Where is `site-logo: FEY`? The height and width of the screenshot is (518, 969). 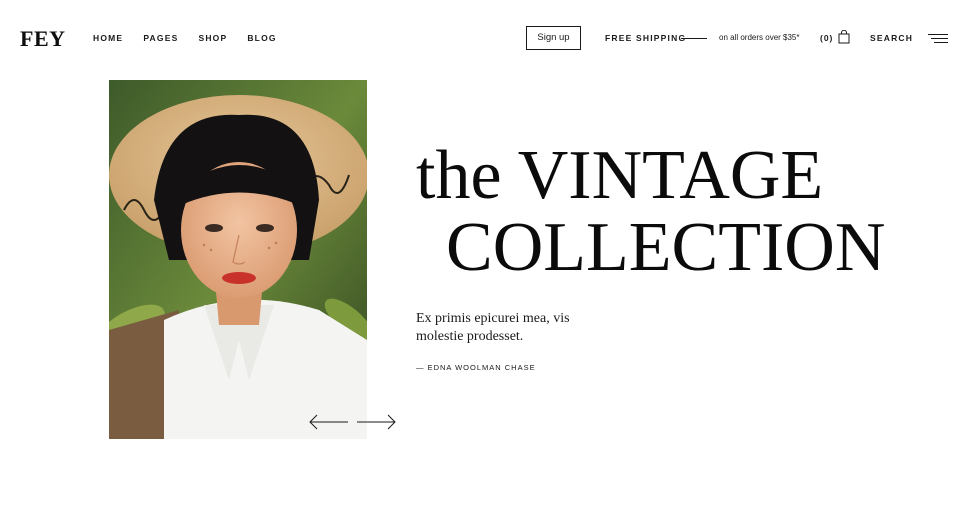
site-logo: FEY is located at coordinates (43, 39).